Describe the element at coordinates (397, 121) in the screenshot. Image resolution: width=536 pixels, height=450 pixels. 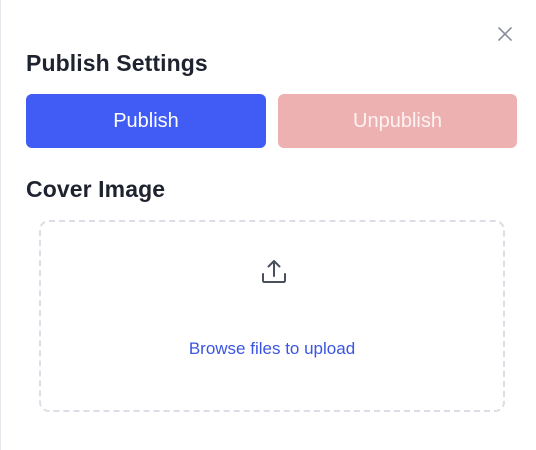
I see `unpublish-button: Unpublish` at that location.